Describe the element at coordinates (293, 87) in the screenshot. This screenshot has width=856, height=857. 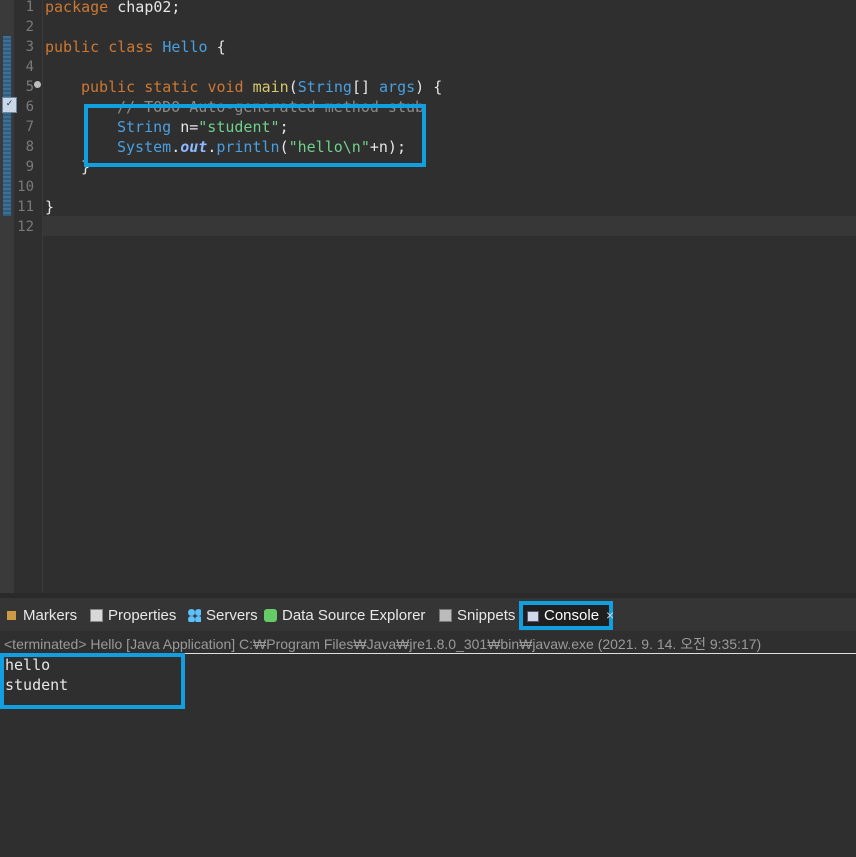
I see `code-text: (` at that location.